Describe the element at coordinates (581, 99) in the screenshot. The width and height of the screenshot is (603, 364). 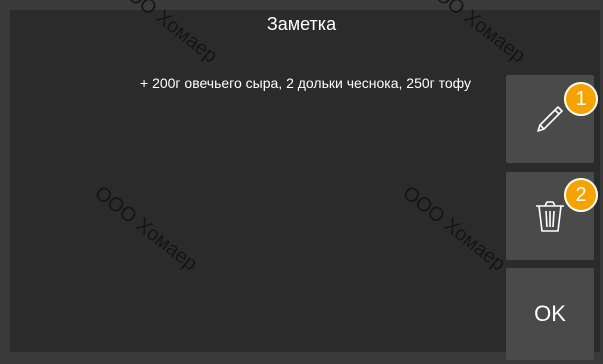
I see `step-badge: 1` at that location.